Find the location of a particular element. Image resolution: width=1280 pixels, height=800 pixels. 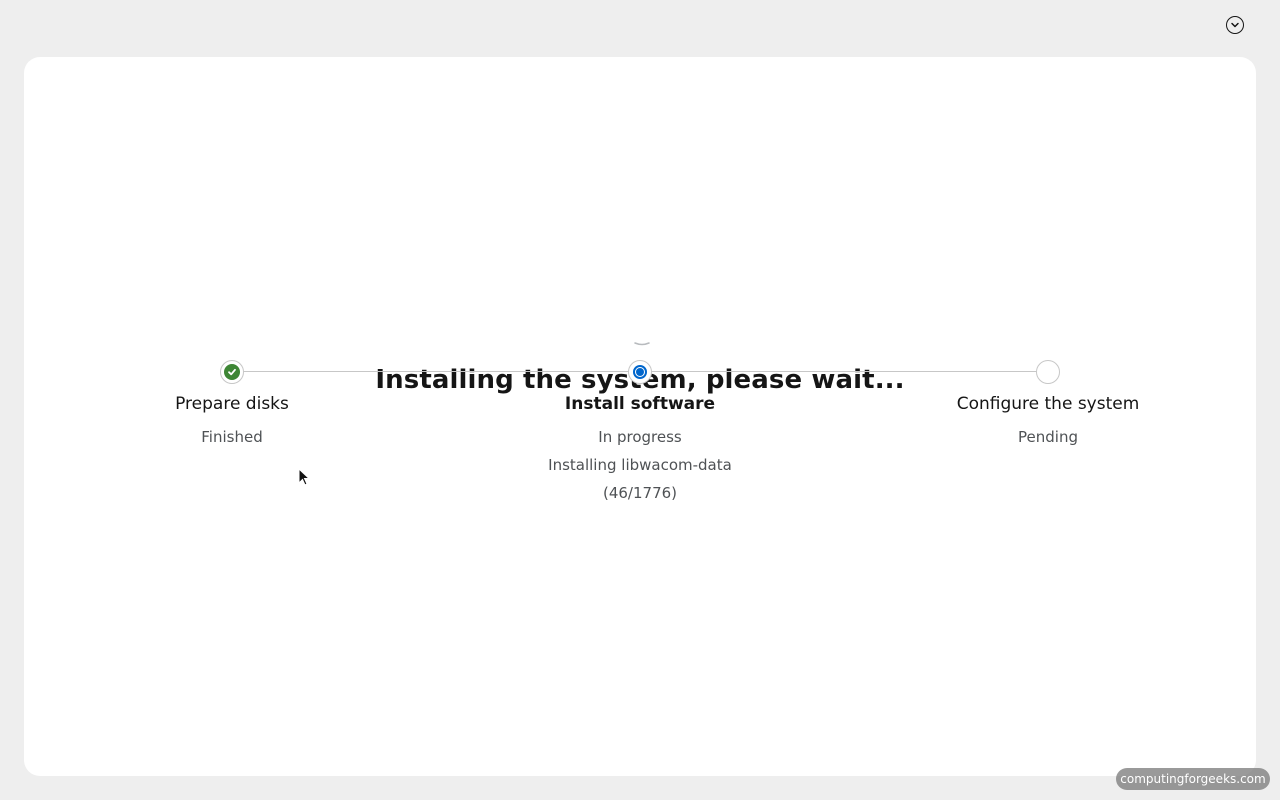

step-detail: Installing libwacom-data is located at coordinates (640, 465).